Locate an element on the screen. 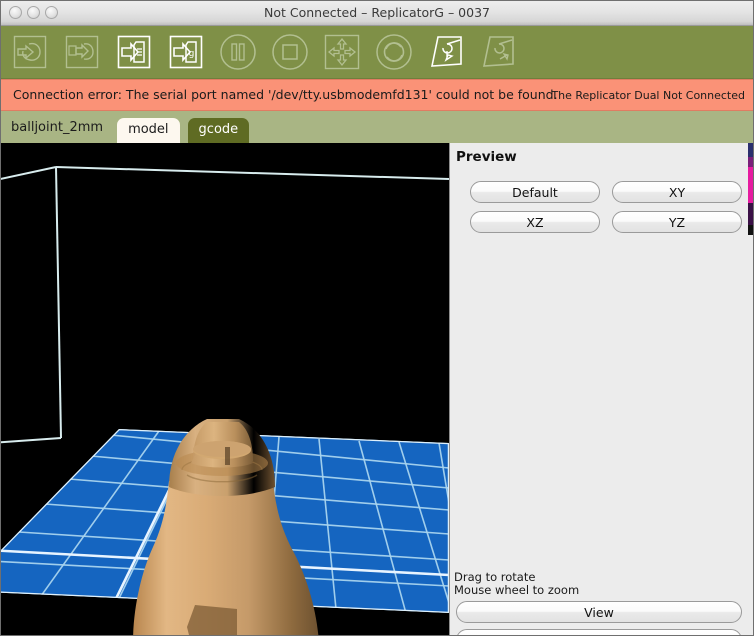  pause-circle-icon is located at coordinates (238, 52).